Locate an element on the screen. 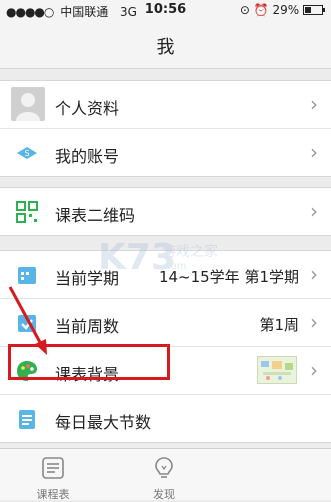  status-bar: ●●●●○ 中国联通 3G 10:56 ⊙ ⏰ 29% is located at coordinates (165, 10).